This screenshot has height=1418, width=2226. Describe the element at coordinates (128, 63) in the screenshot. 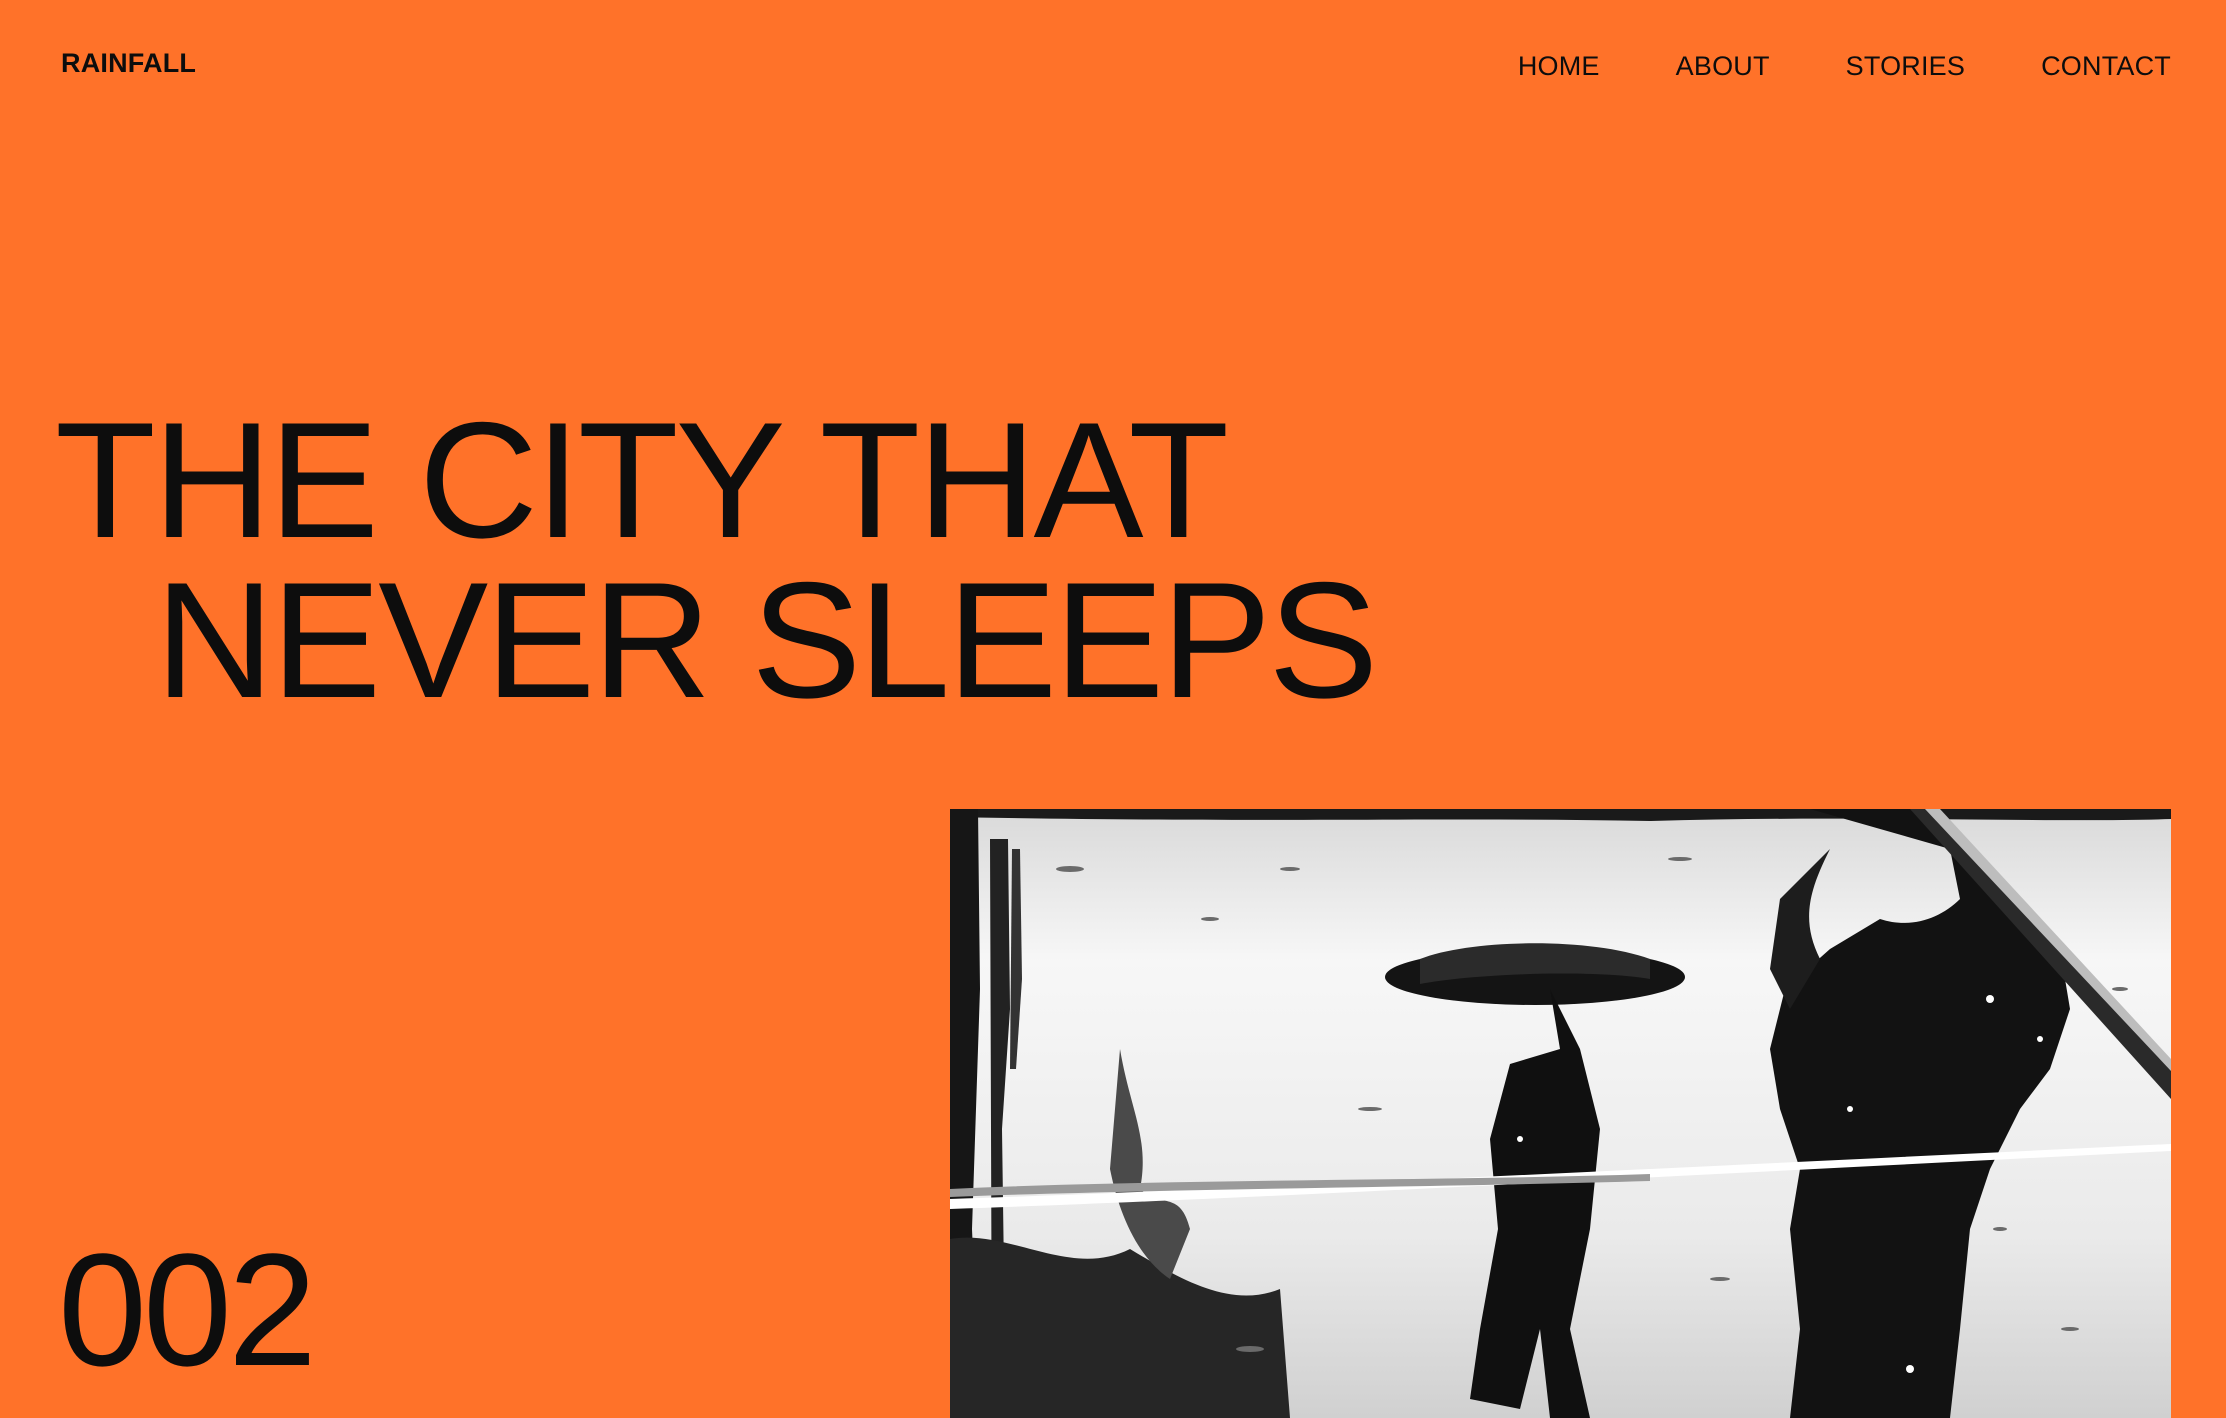

I see `brand-logo: RAINFALL` at that location.